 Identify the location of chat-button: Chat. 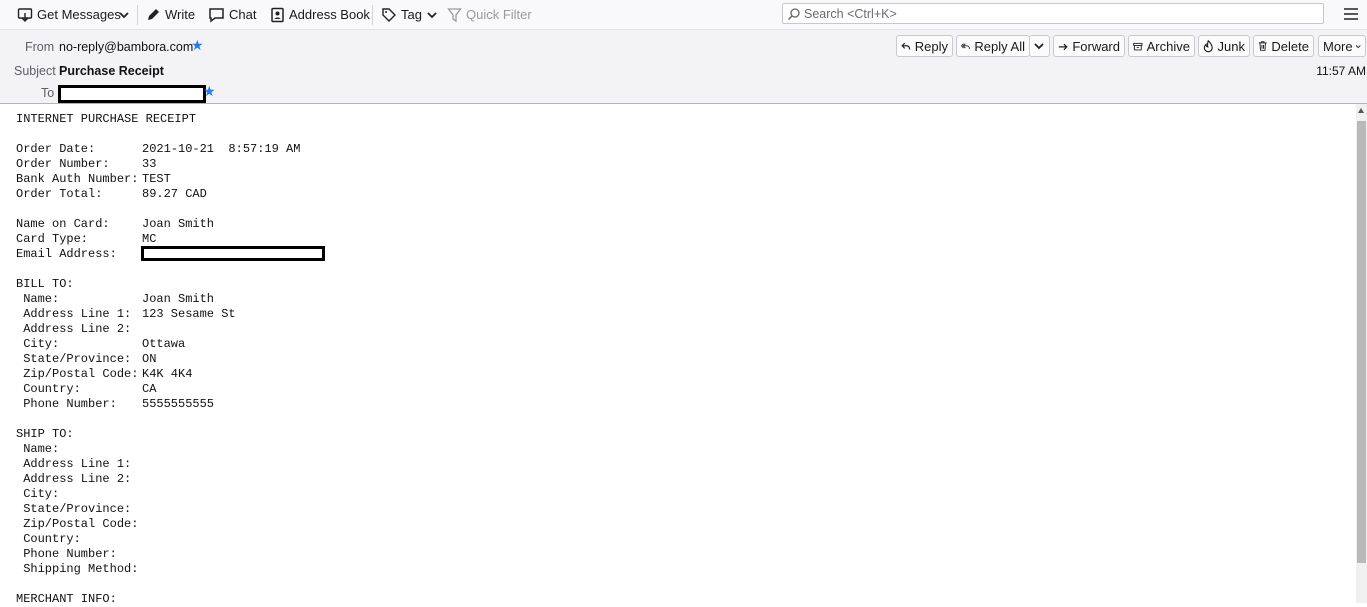
(232, 14).